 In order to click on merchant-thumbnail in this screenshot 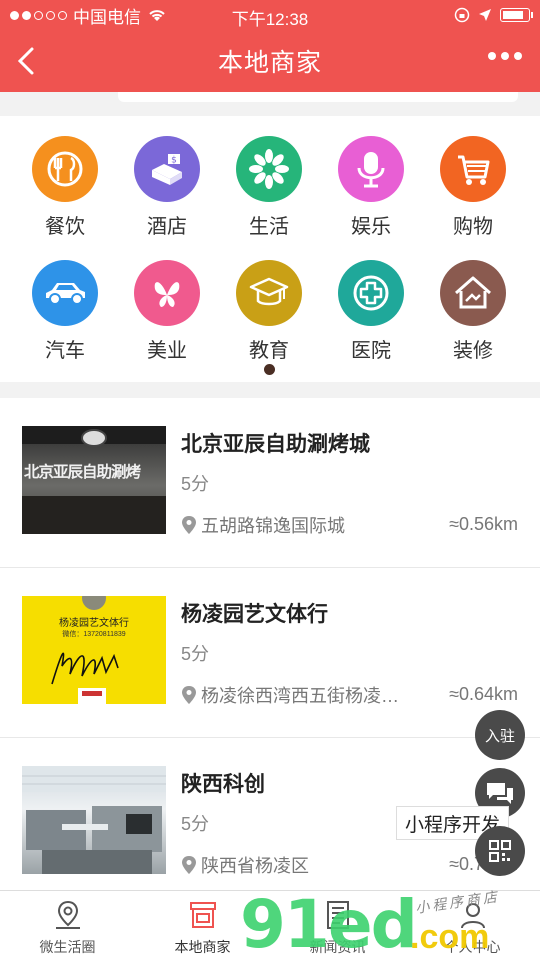, I will do `click(94, 820)`.